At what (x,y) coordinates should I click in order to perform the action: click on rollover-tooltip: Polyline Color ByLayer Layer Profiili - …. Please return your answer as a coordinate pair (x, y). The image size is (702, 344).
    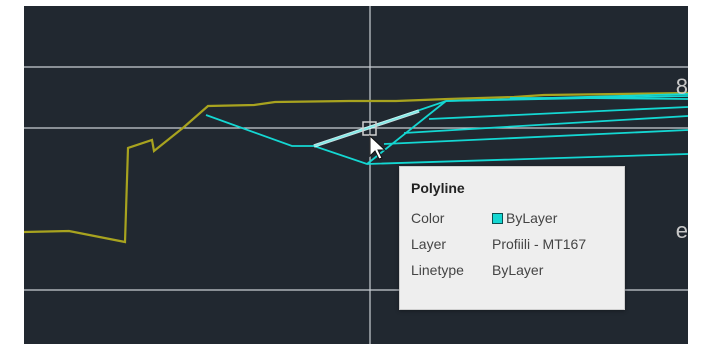
    Looking at the image, I should click on (512, 238).